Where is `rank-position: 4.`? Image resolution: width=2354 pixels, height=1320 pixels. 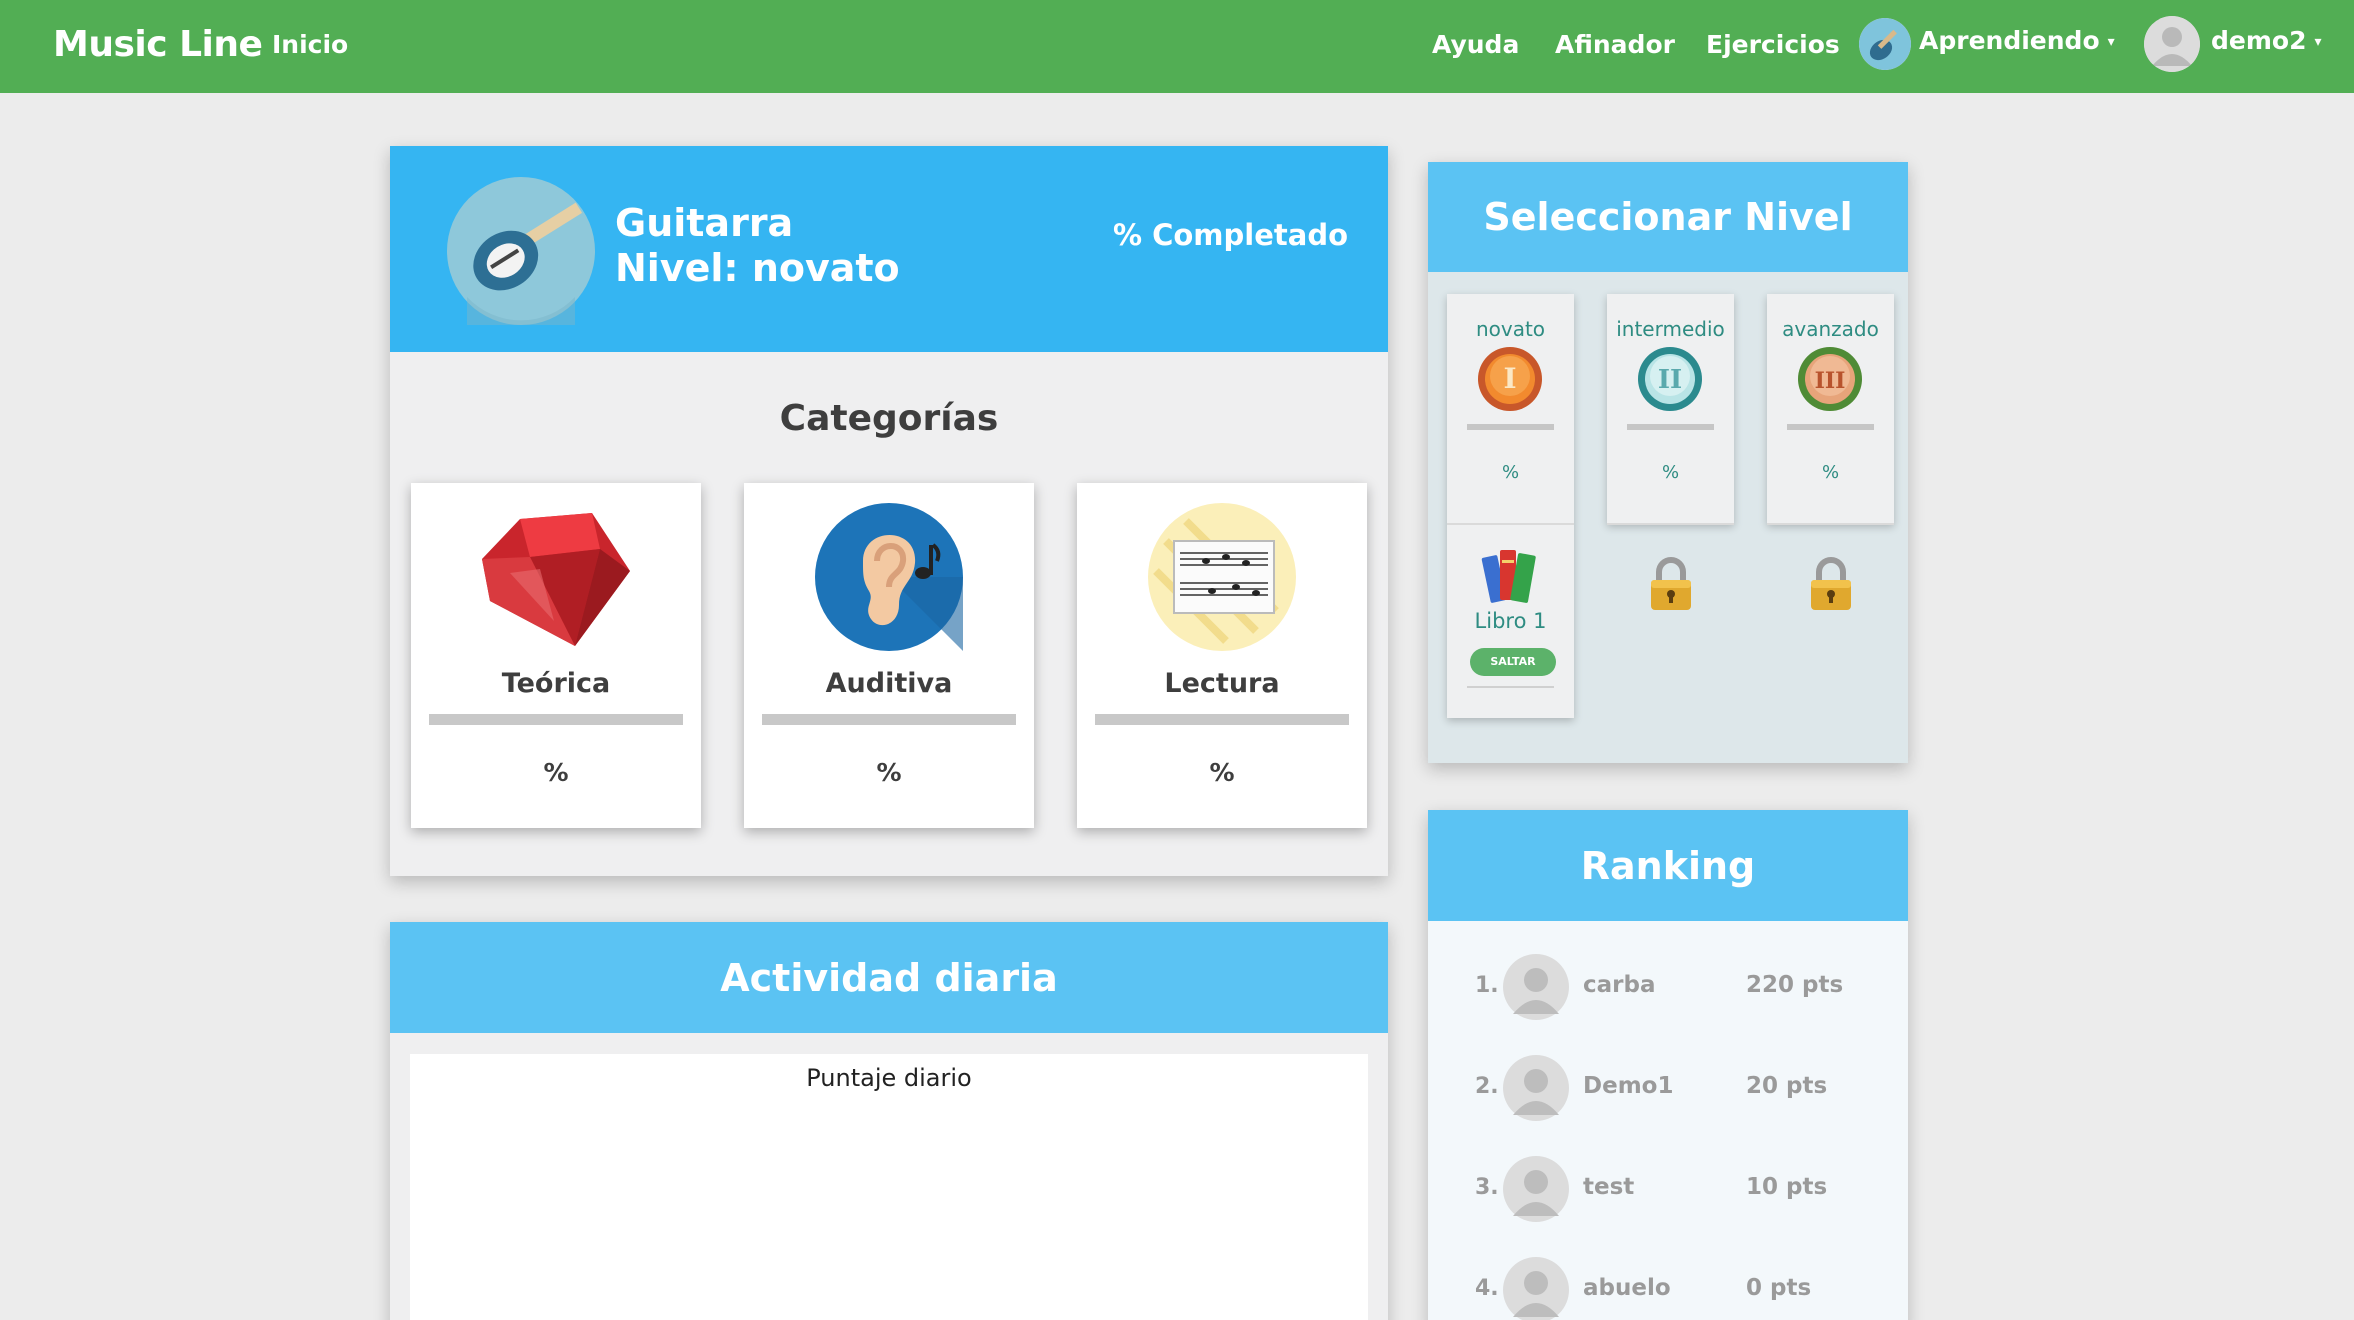
rank-position: 4. is located at coordinates (1487, 1288).